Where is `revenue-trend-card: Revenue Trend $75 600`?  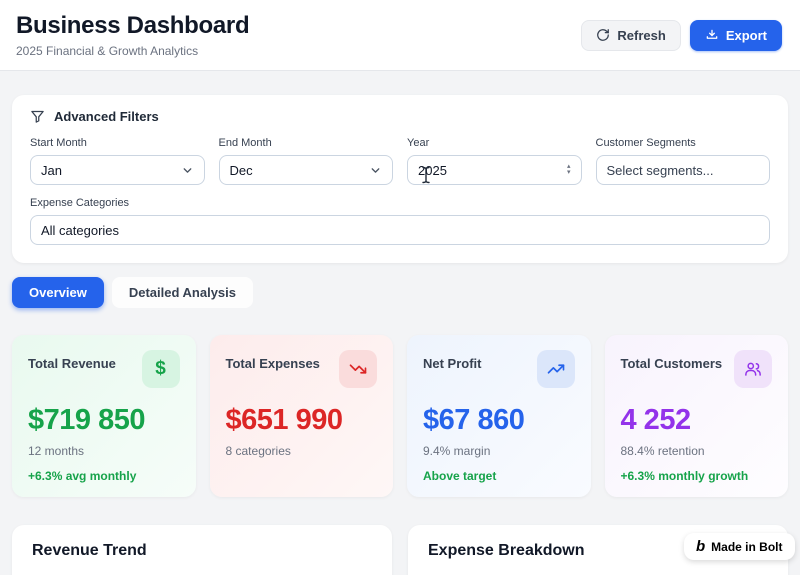
revenue-trend-card: Revenue Trend $75 600 is located at coordinates (202, 550).